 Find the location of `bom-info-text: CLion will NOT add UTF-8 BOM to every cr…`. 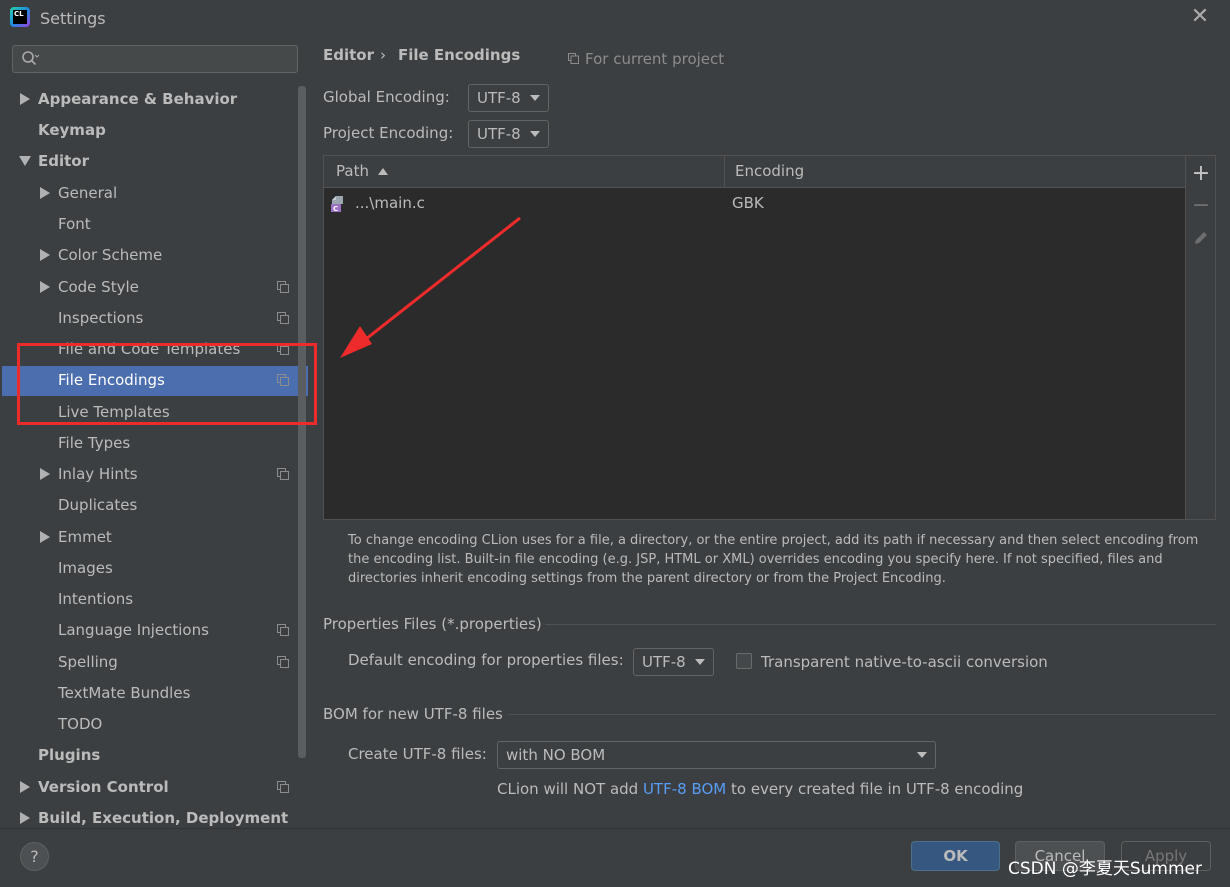

bom-info-text: CLion will NOT add UTF-8 BOM to every cr… is located at coordinates (760, 789).